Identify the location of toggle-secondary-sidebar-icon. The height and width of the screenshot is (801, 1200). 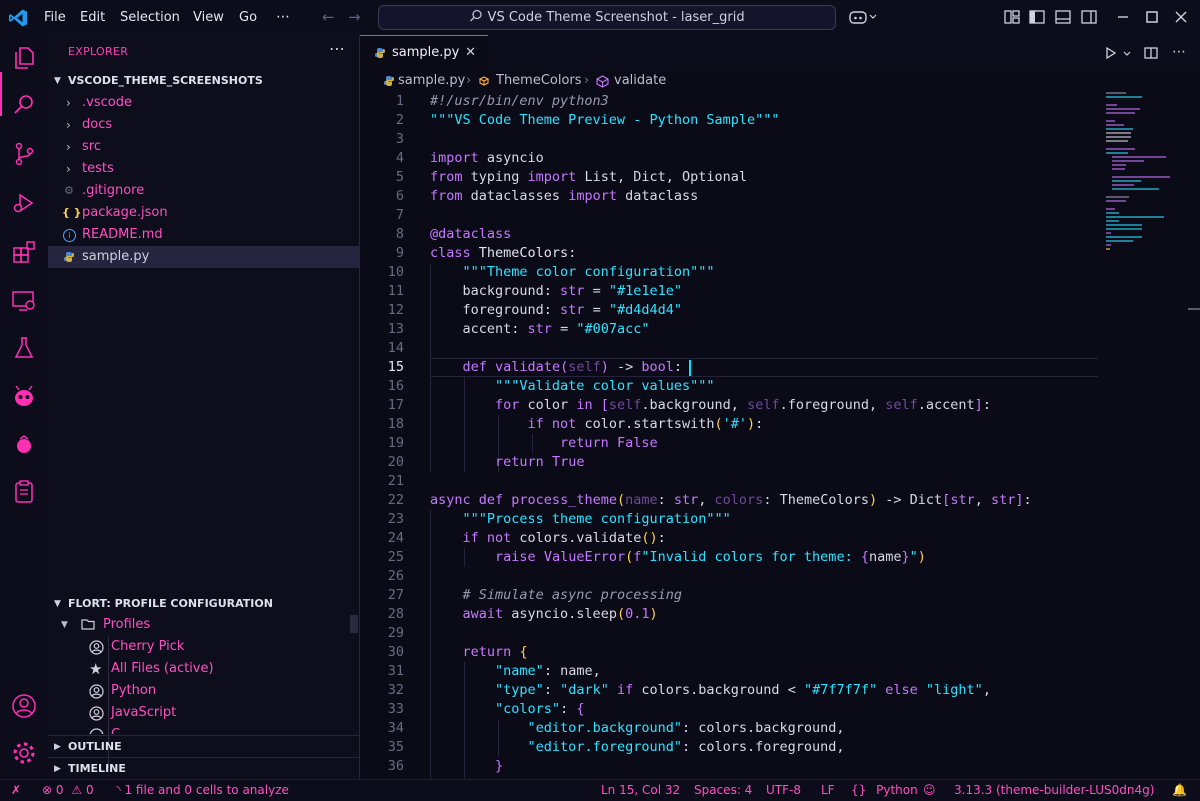
(1089, 17).